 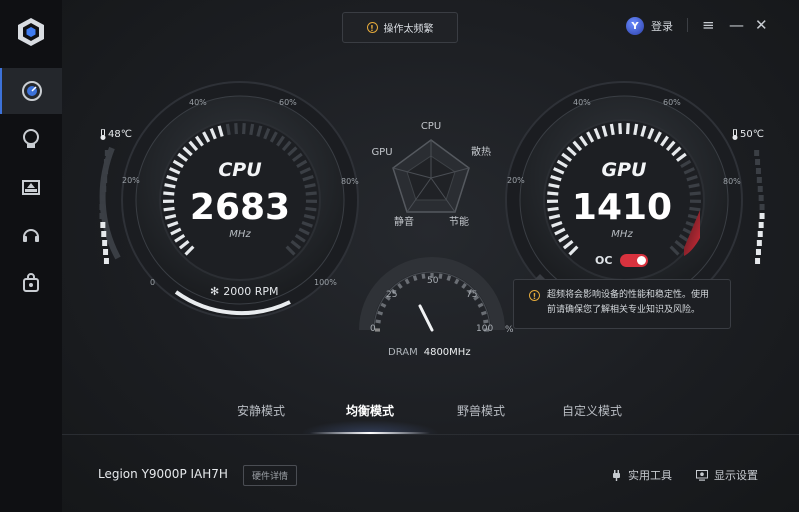 What do you see at coordinates (404, 221) in the screenshot?
I see `radar-label-quiet: 静音` at bounding box center [404, 221].